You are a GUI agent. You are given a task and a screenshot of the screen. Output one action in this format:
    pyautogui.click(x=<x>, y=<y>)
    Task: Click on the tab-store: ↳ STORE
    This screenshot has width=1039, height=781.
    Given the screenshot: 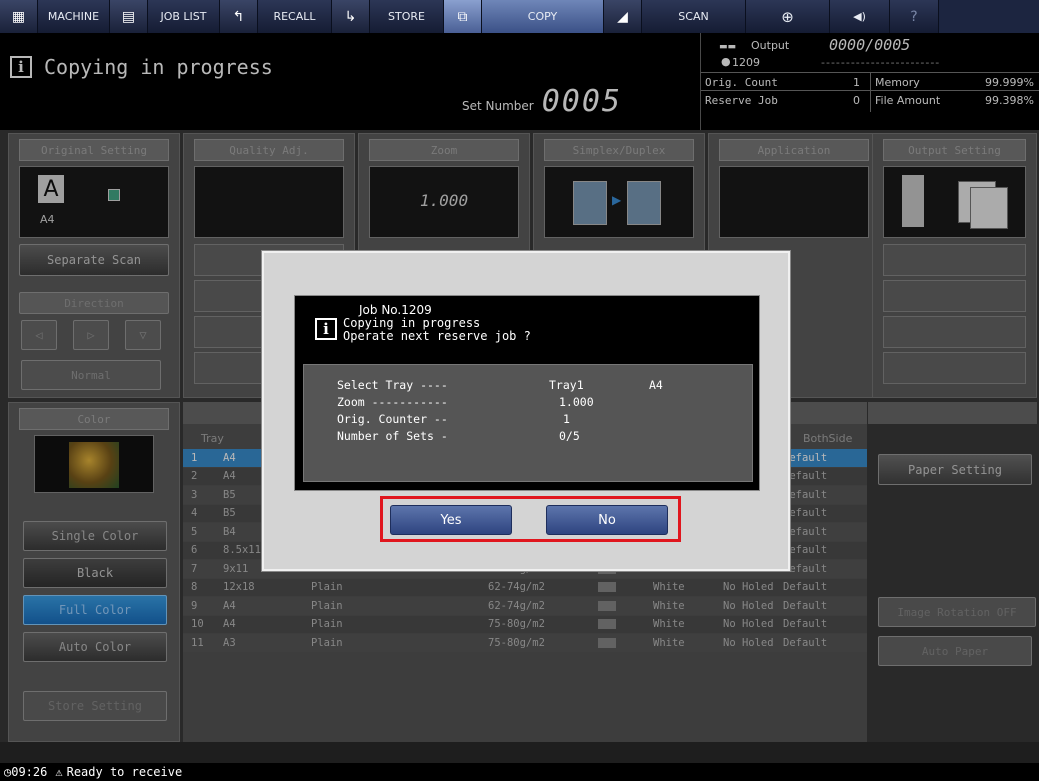 What is the action you would take?
    pyautogui.click(x=388, y=16)
    